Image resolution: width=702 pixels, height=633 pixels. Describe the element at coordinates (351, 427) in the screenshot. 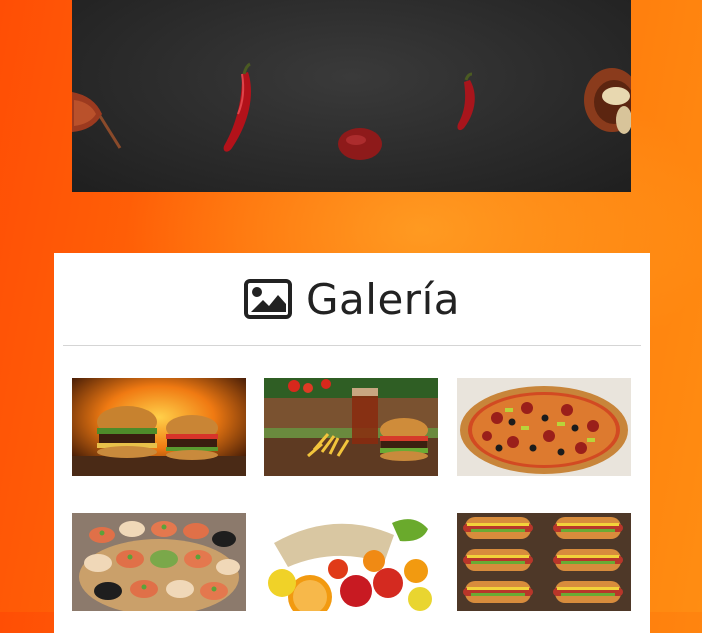

I see `gallery-image-burger-fries-soda` at that location.